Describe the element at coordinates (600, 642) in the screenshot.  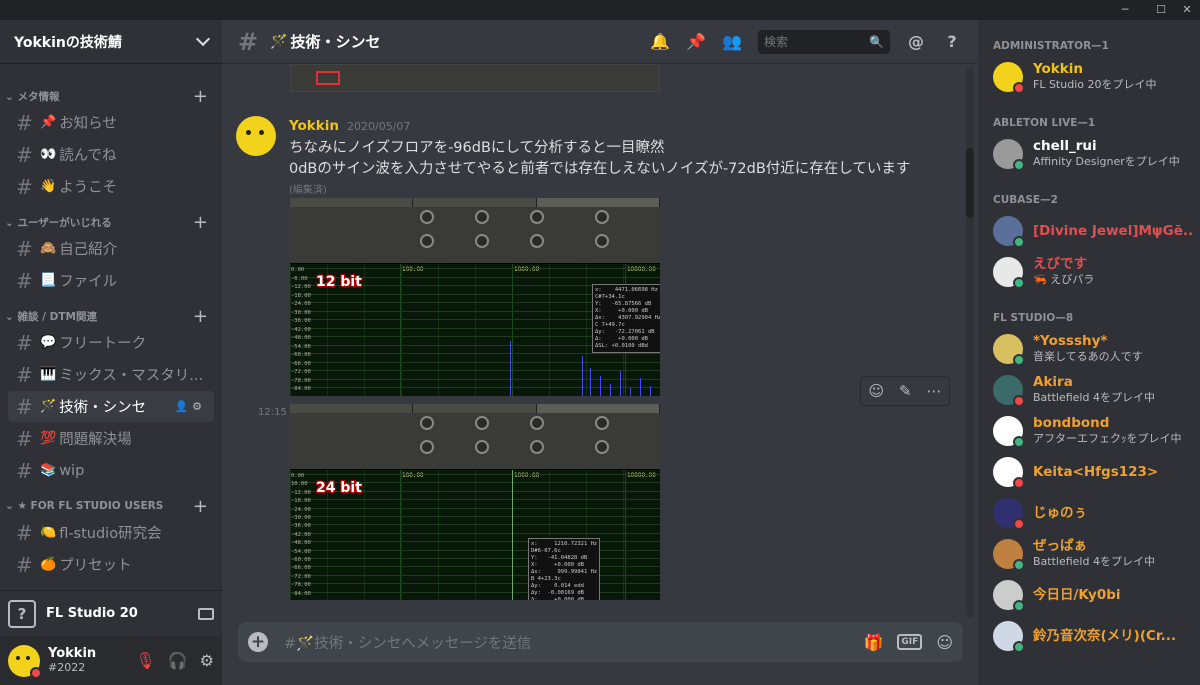
I see `message-composer: + #🪄技術・シンセへメッセージを送信 🎁 GIF ☺` at that location.